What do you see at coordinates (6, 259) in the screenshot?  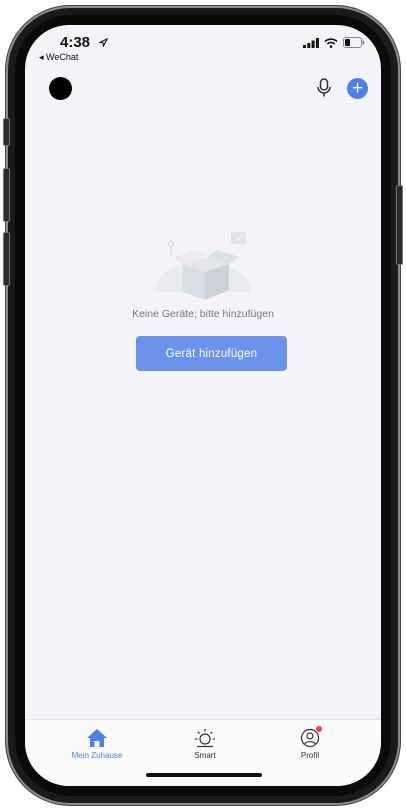 I see `side-button-volume-down` at bounding box center [6, 259].